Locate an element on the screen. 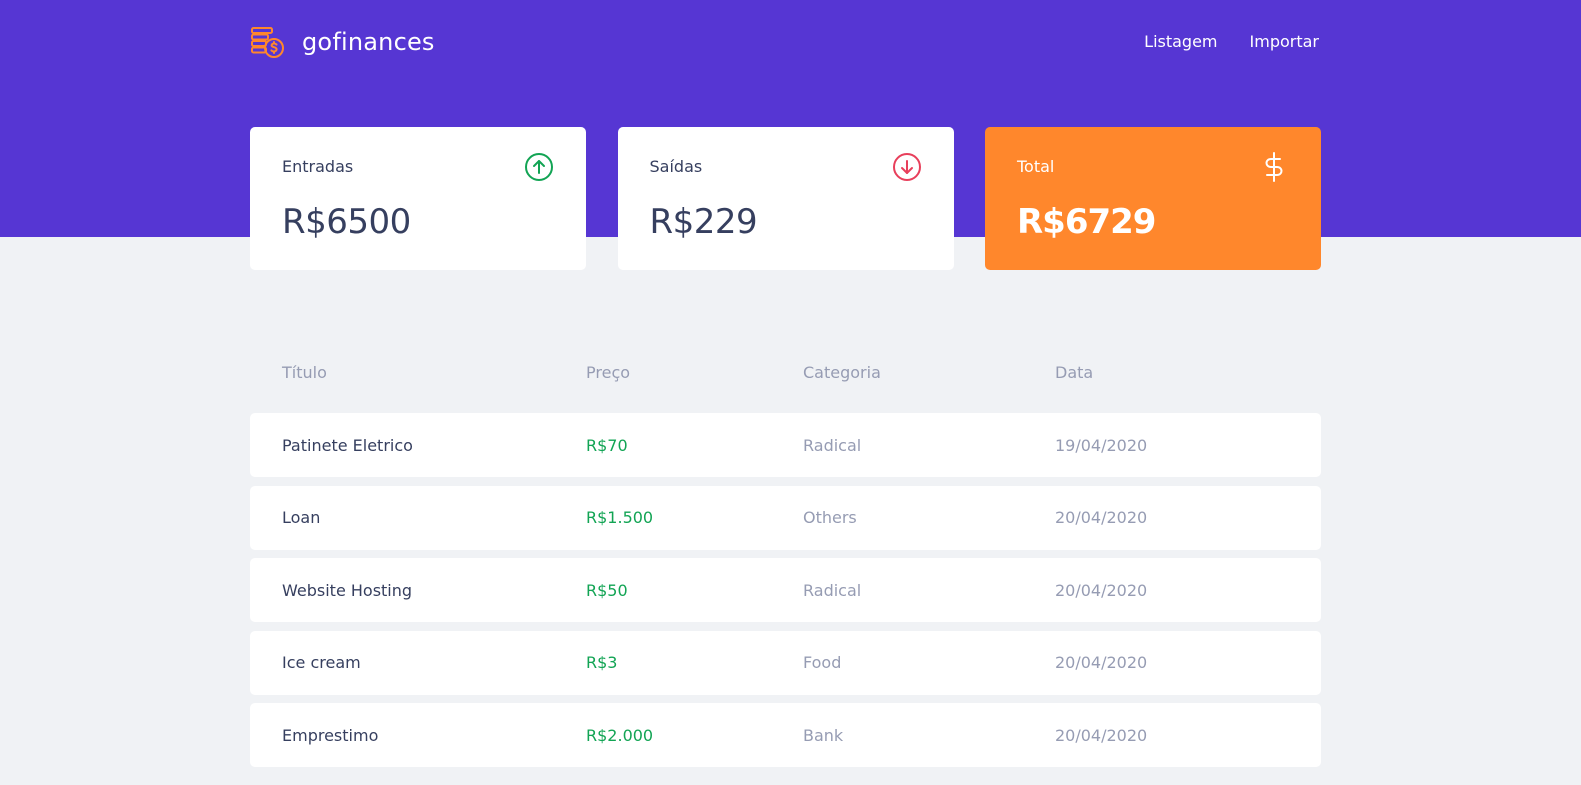 Image resolution: width=1581 pixels, height=785 pixels. table-row: Website Hosting R$50 Radical 20/04/2020 is located at coordinates (785, 590).